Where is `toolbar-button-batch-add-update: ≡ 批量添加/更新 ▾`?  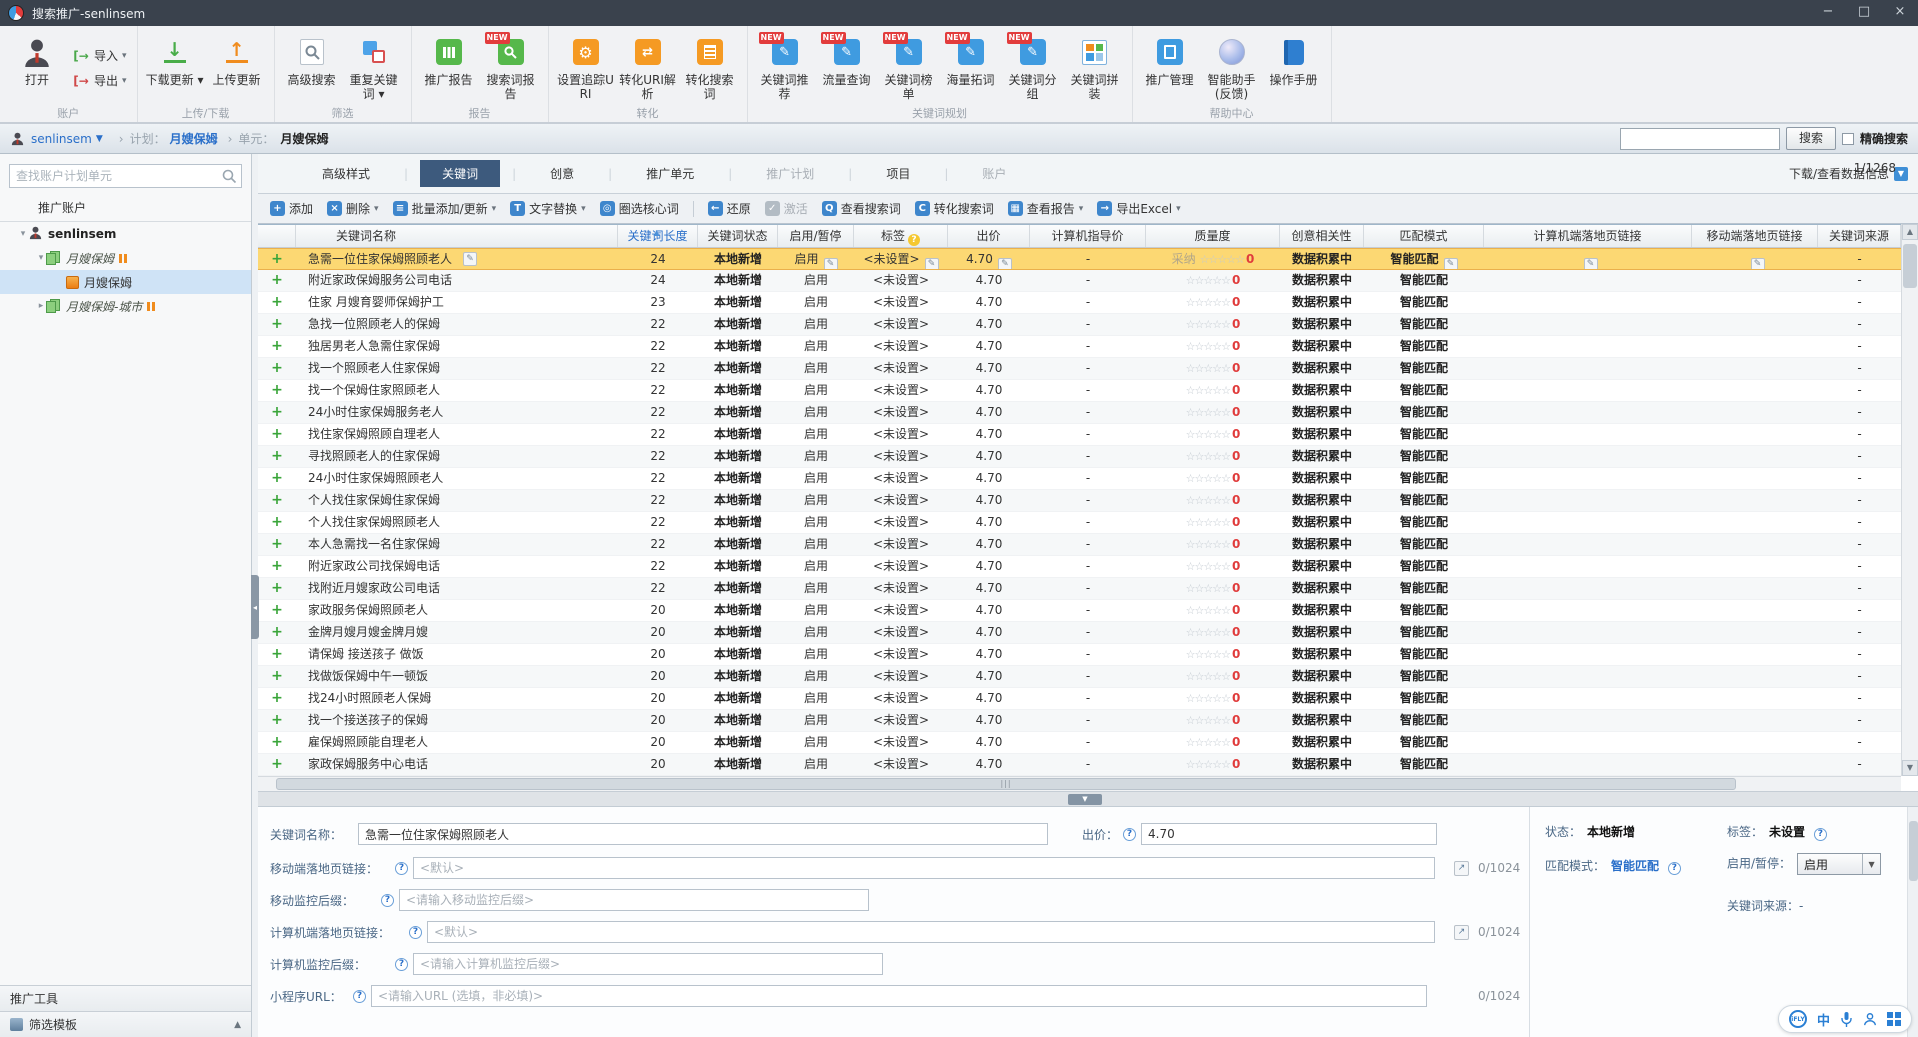 toolbar-button-batch-add-update: ≡ 批量添加/更新 ▾ is located at coordinates (444, 208).